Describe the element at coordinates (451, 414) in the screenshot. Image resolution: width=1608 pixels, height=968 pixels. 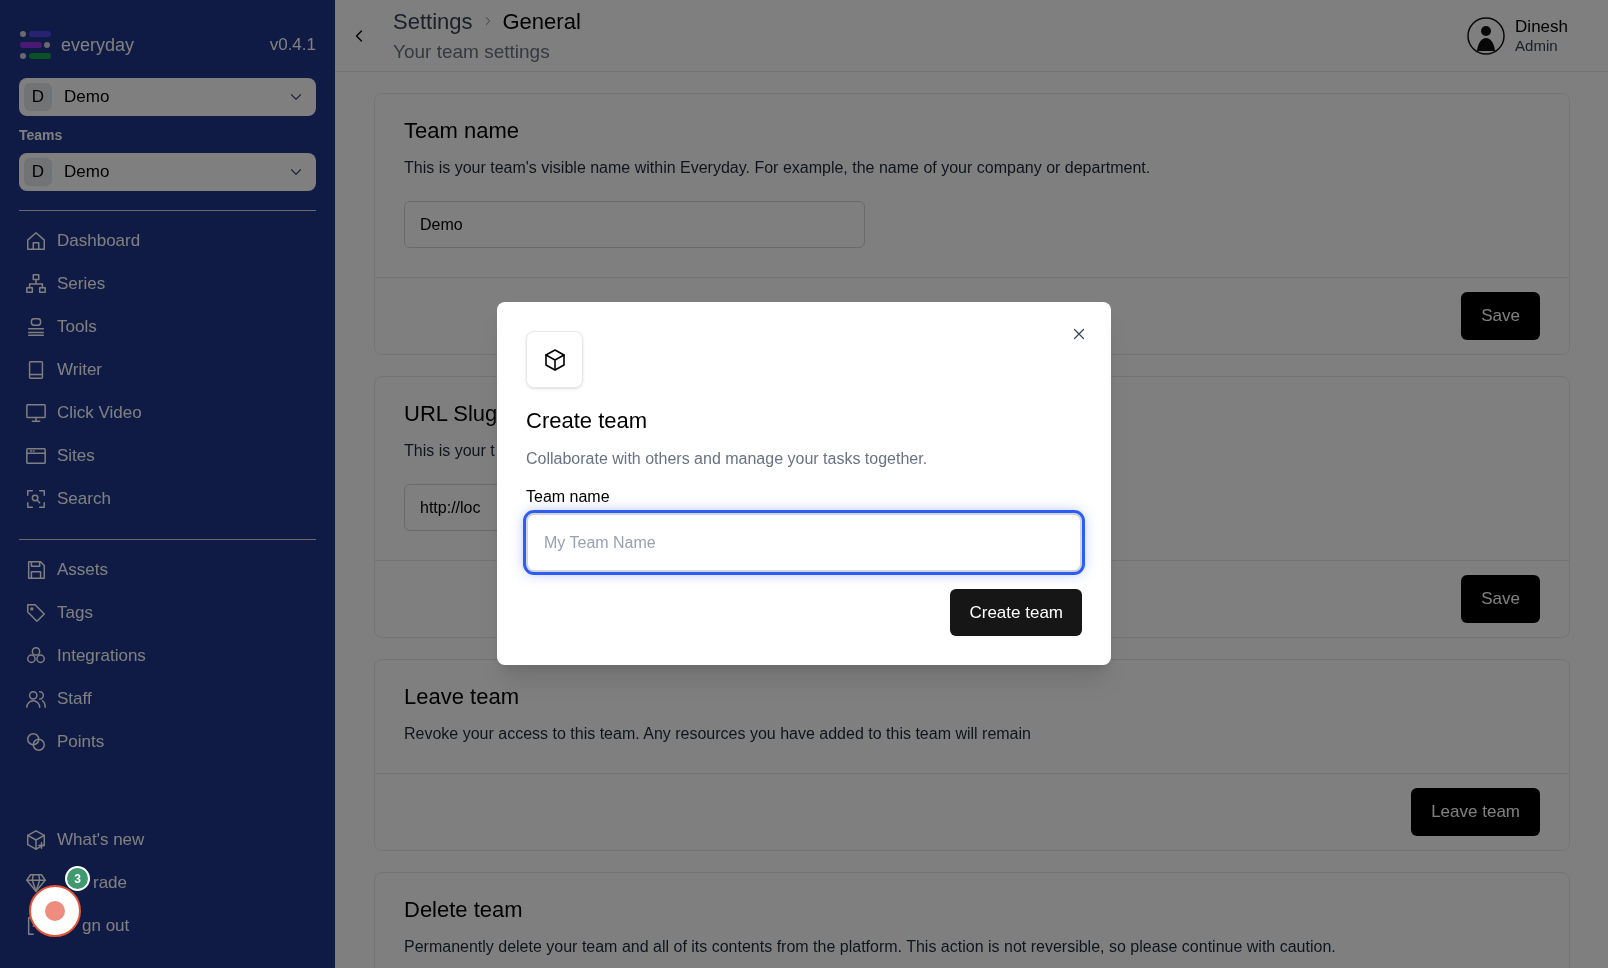
I see `card-title: URL Slug` at that location.